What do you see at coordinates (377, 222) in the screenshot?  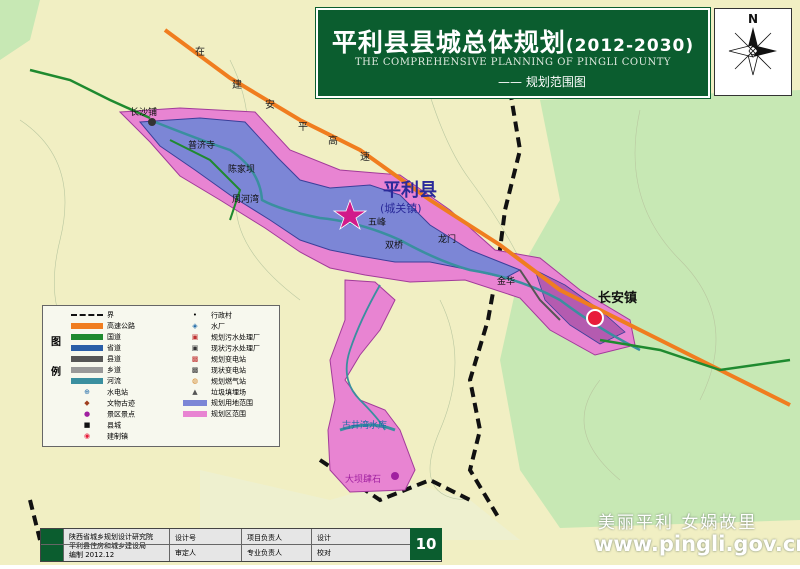 I see `label-wufeng: 五峰` at bounding box center [377, 222].